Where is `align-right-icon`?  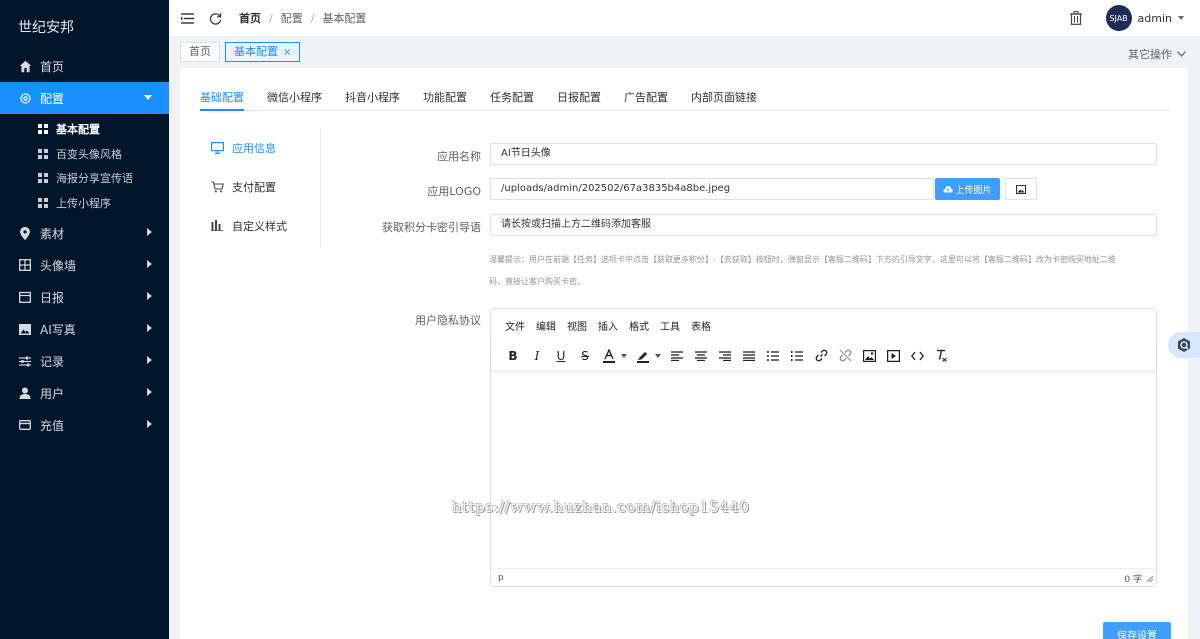
align-right-icon is located at coordinates (725, 356).